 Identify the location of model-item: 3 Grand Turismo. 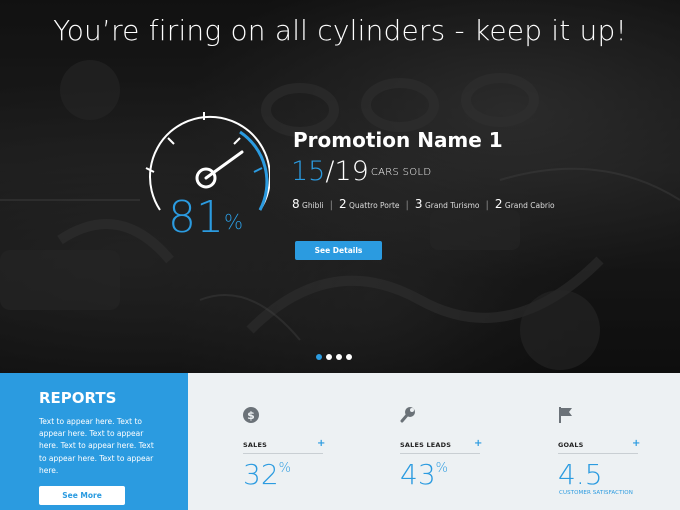
(447, 204).